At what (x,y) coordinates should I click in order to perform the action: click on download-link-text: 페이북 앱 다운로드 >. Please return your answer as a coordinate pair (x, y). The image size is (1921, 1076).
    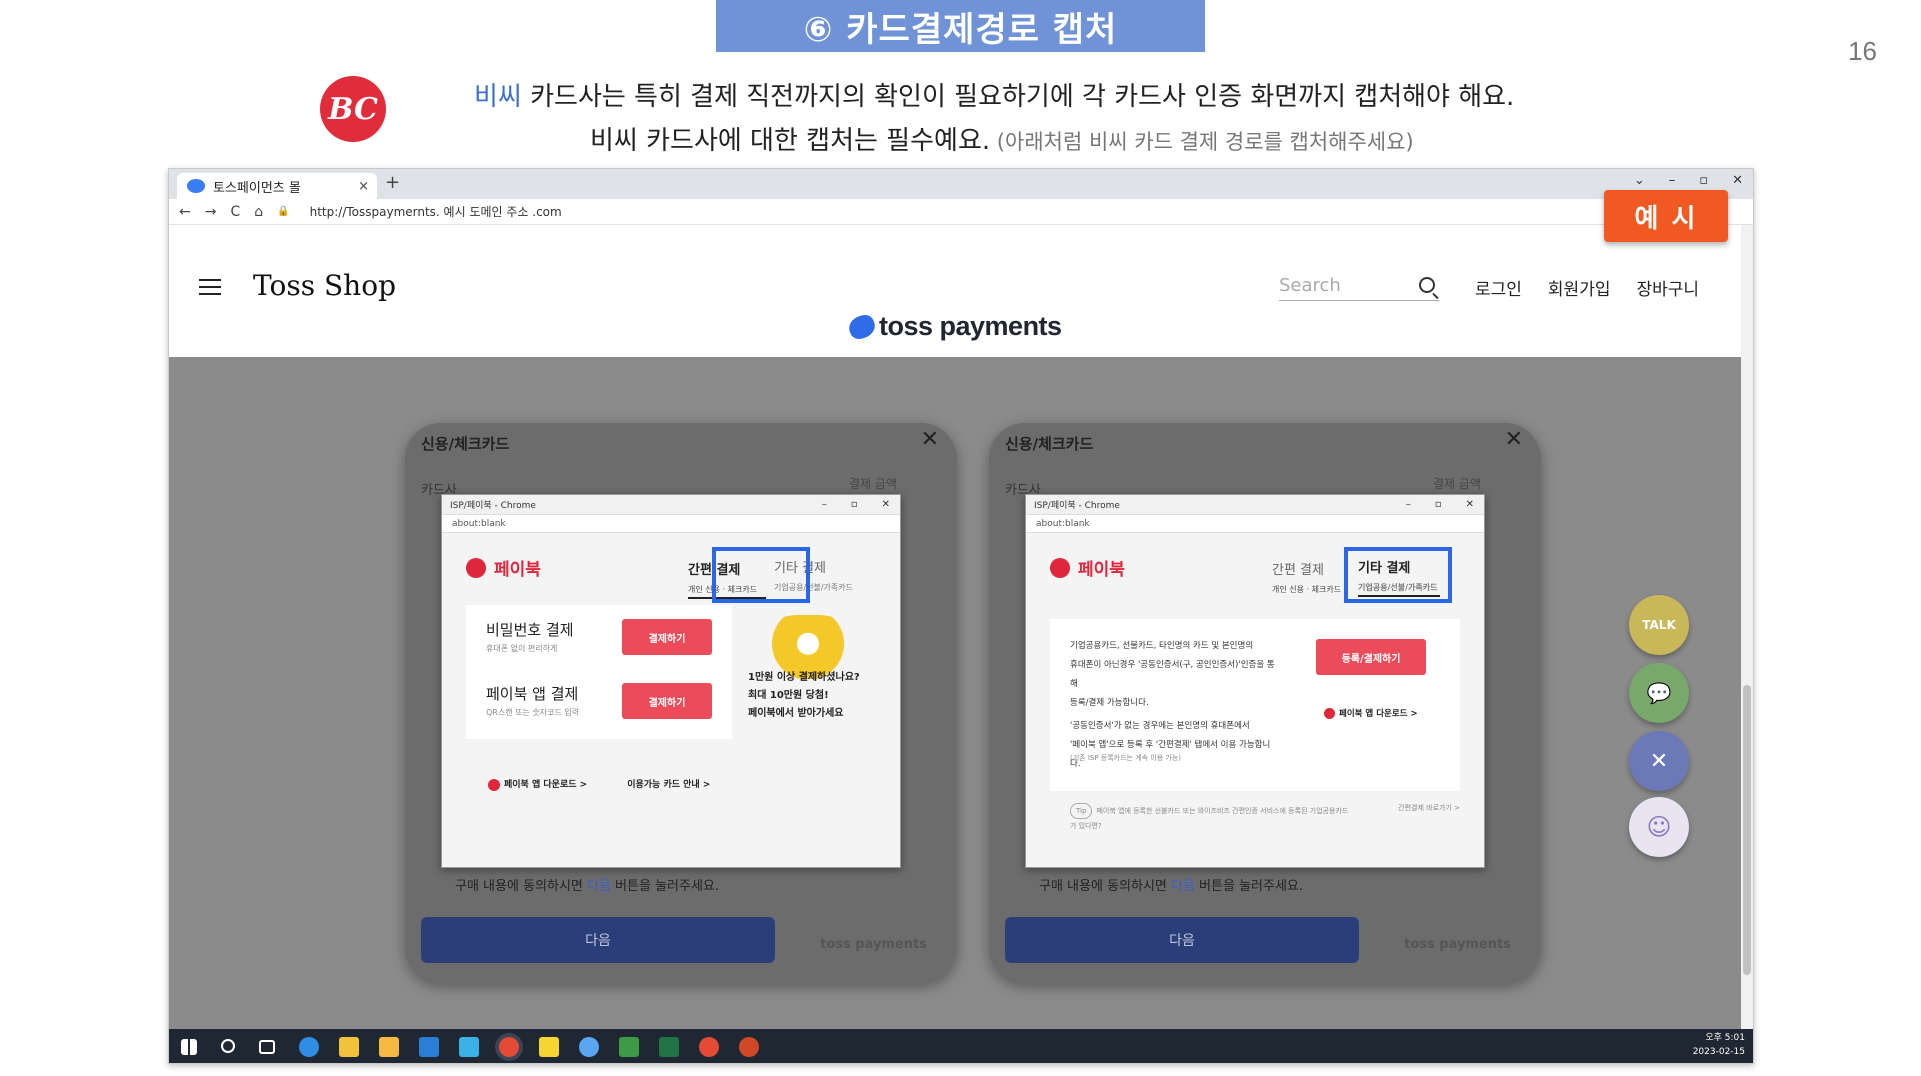
    Looking at the image, I should click on (546, 785).